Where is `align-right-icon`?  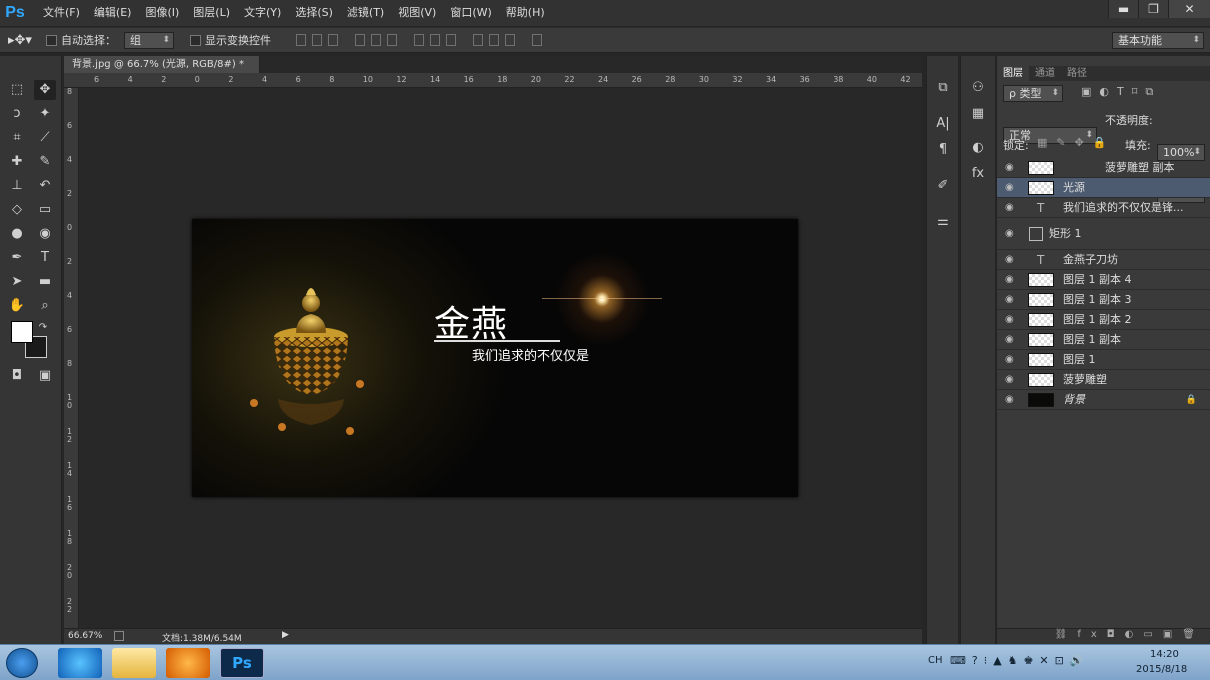
align-right-icon is located at coordinates (392, 40).